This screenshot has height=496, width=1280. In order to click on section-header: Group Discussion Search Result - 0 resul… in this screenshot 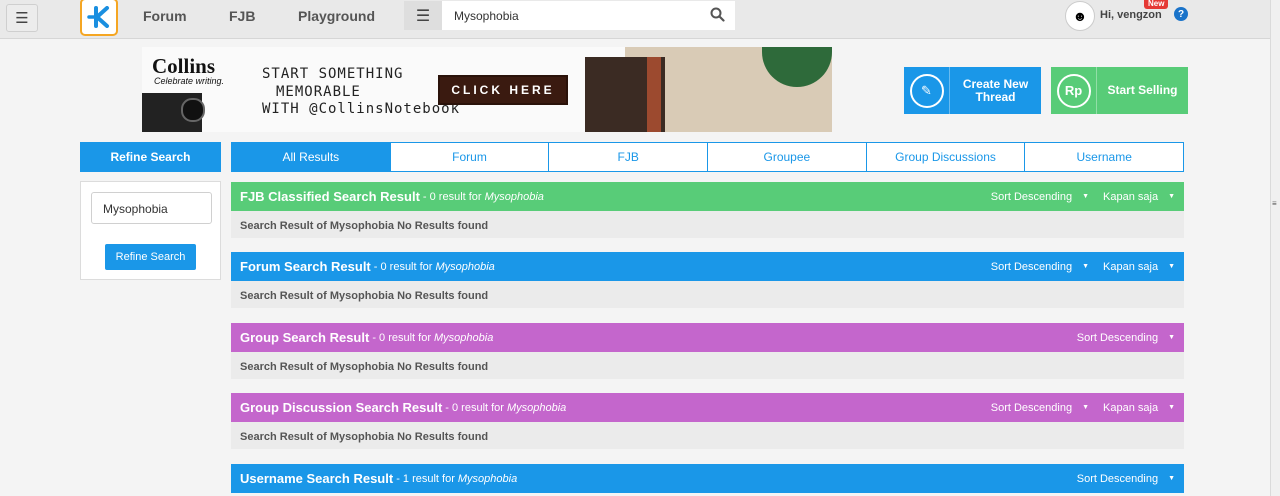, I will do `click(707, 407)`.